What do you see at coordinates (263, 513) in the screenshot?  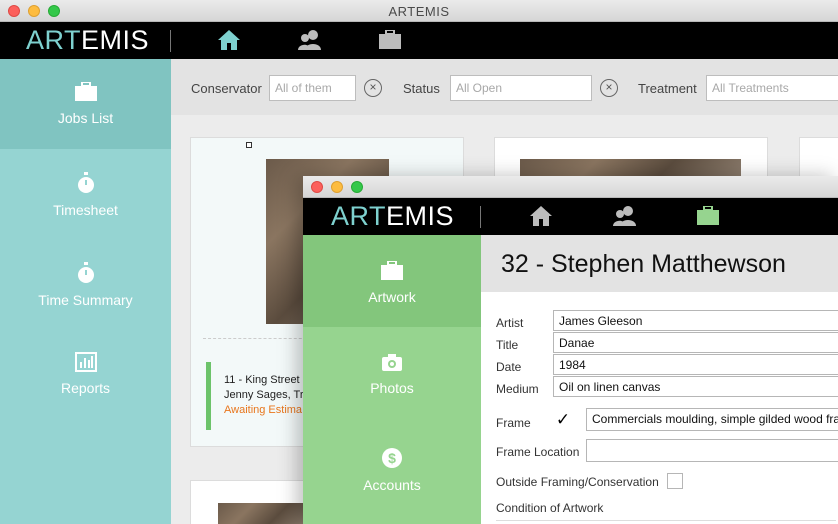 I see `artwork-thumbnail` at bounding box center [263, 513].